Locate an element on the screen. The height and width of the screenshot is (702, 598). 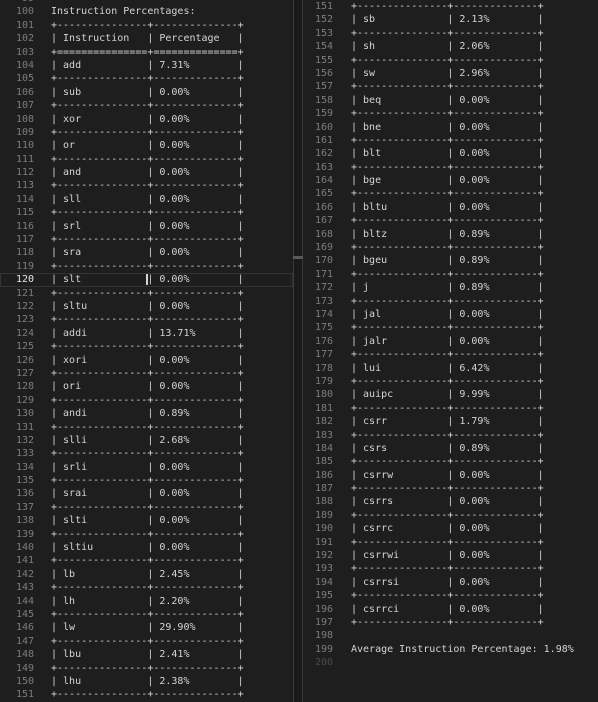
line-text: | srai | 0.00% | is located at coordinates (163, 493).